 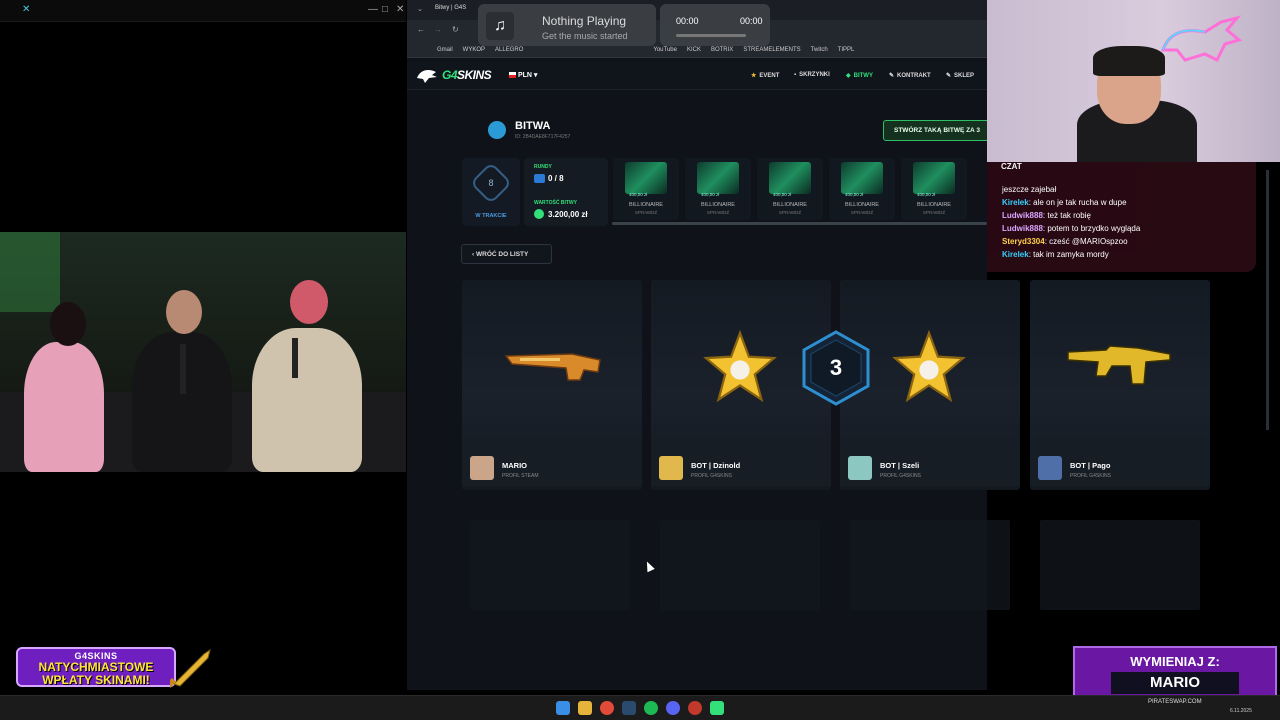 I want to click on battle-badge-icon, so click(x=497, y=130).